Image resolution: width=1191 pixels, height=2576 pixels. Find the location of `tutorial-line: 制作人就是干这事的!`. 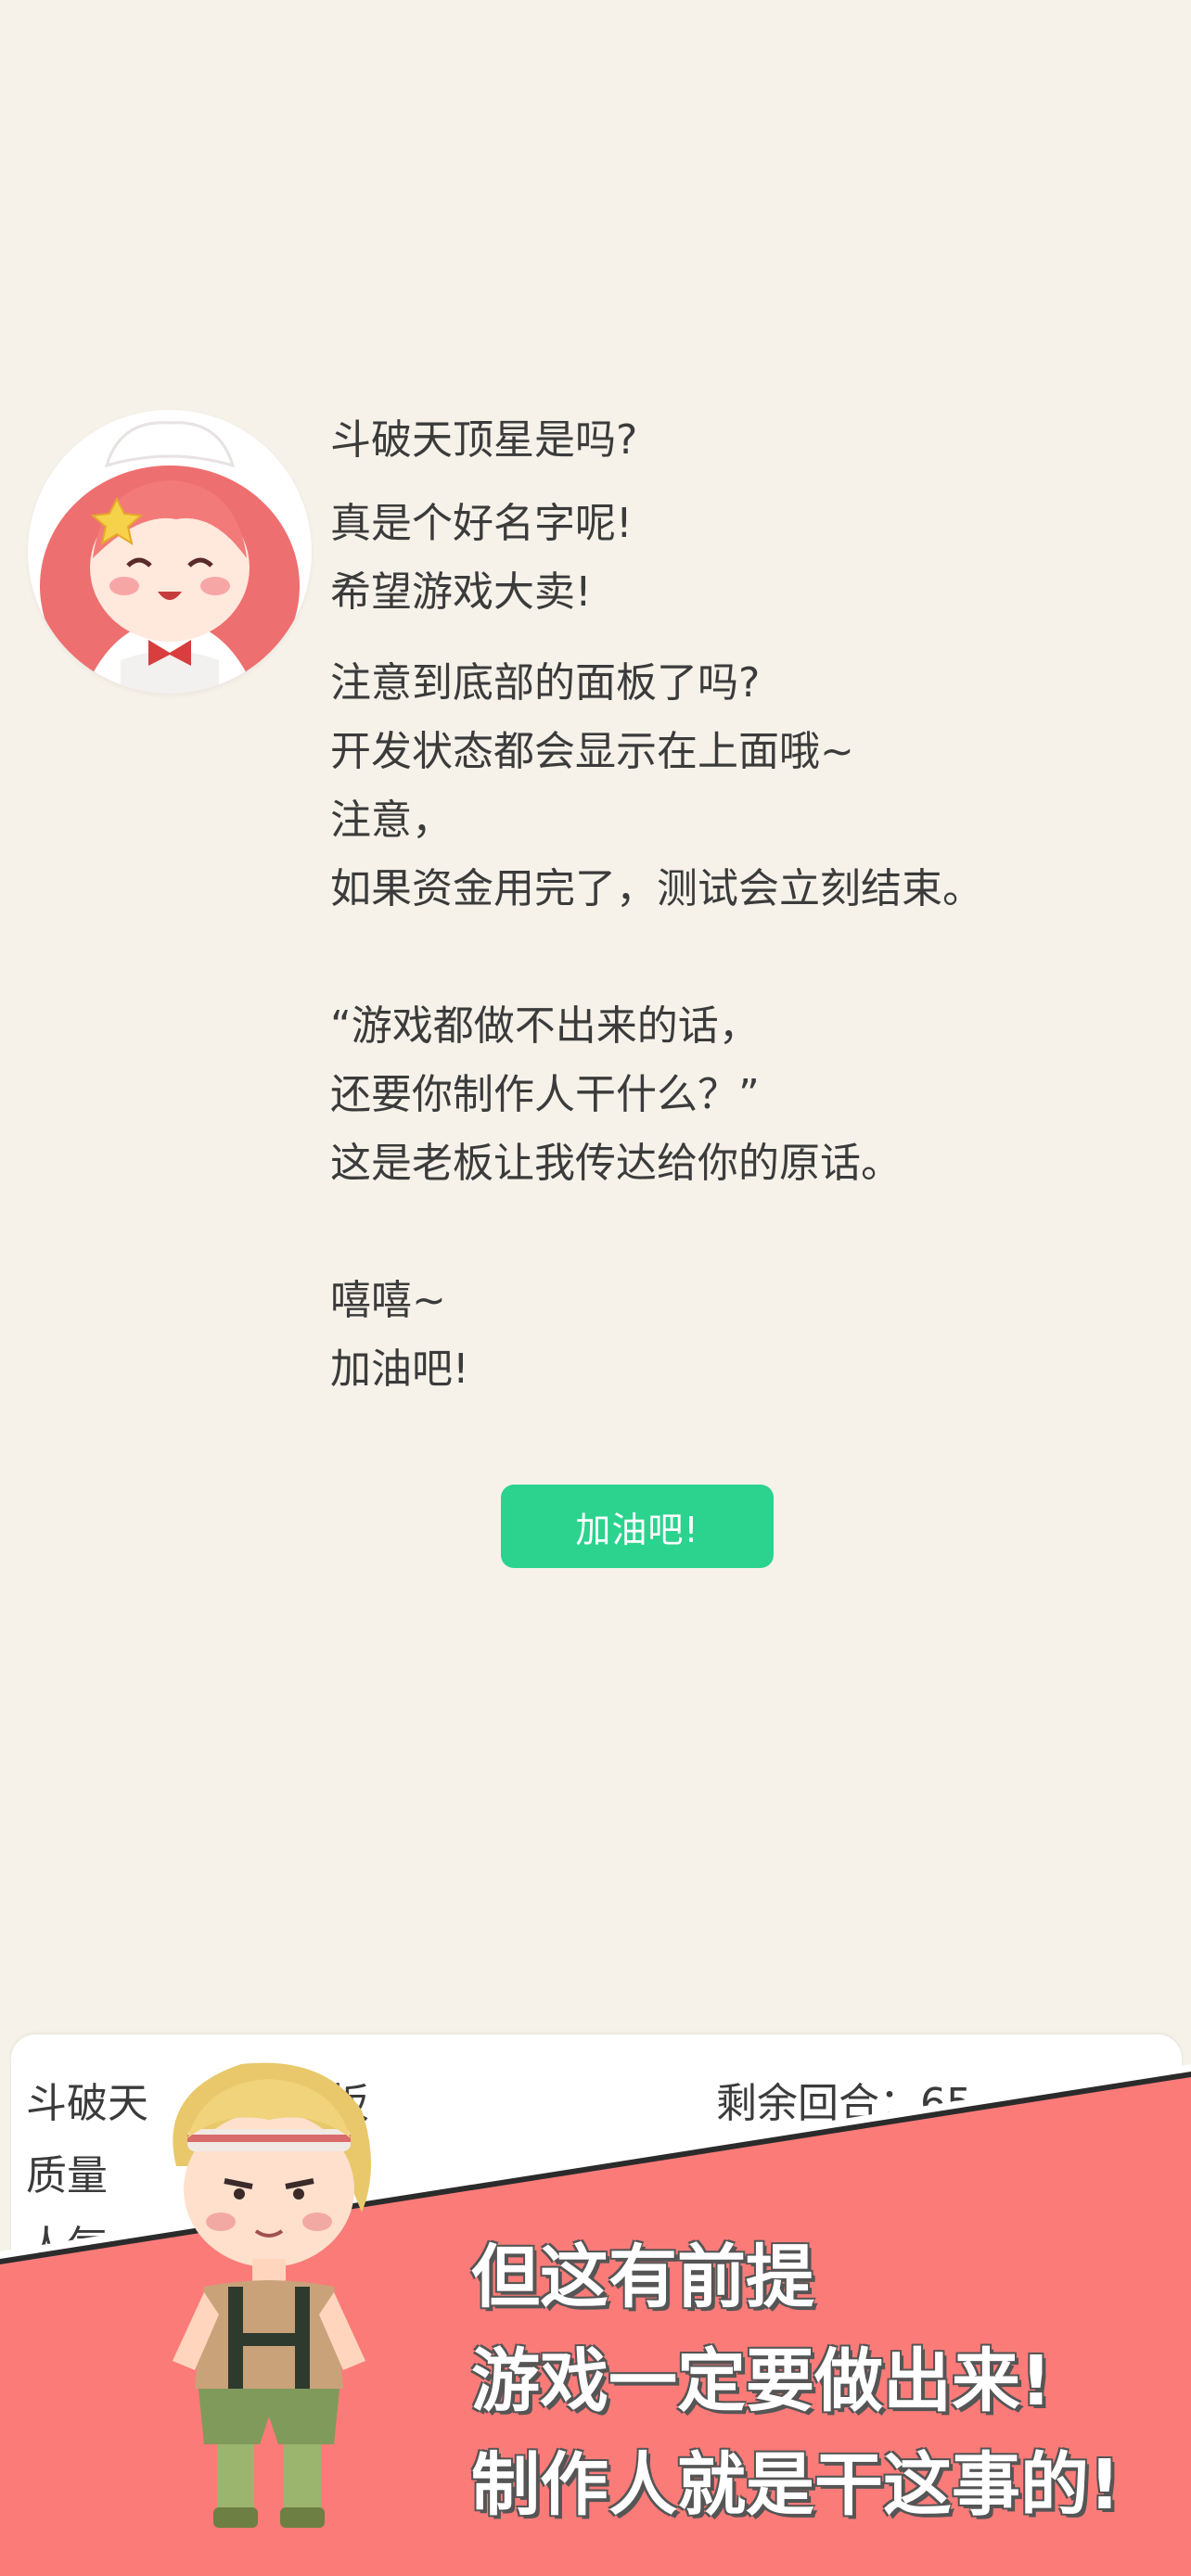

tutorial-line: 制作人就是干这事的! is located at coordinates (796, 2485).